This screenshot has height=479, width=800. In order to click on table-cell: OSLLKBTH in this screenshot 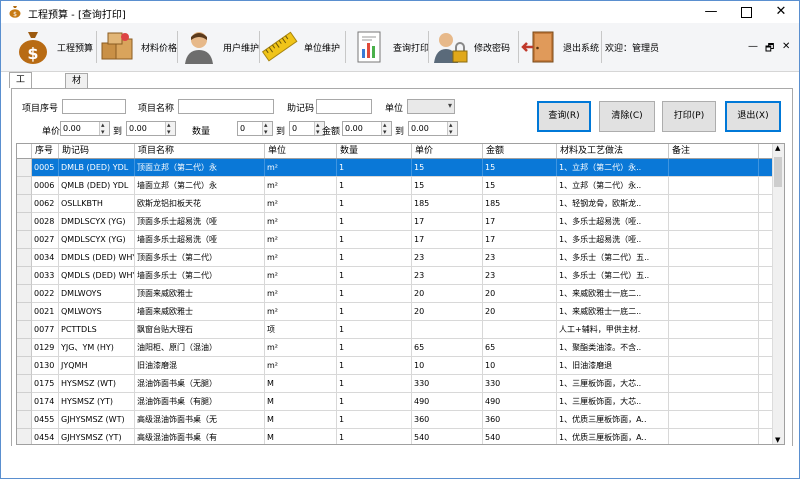, I will do `click(97, 203)`.